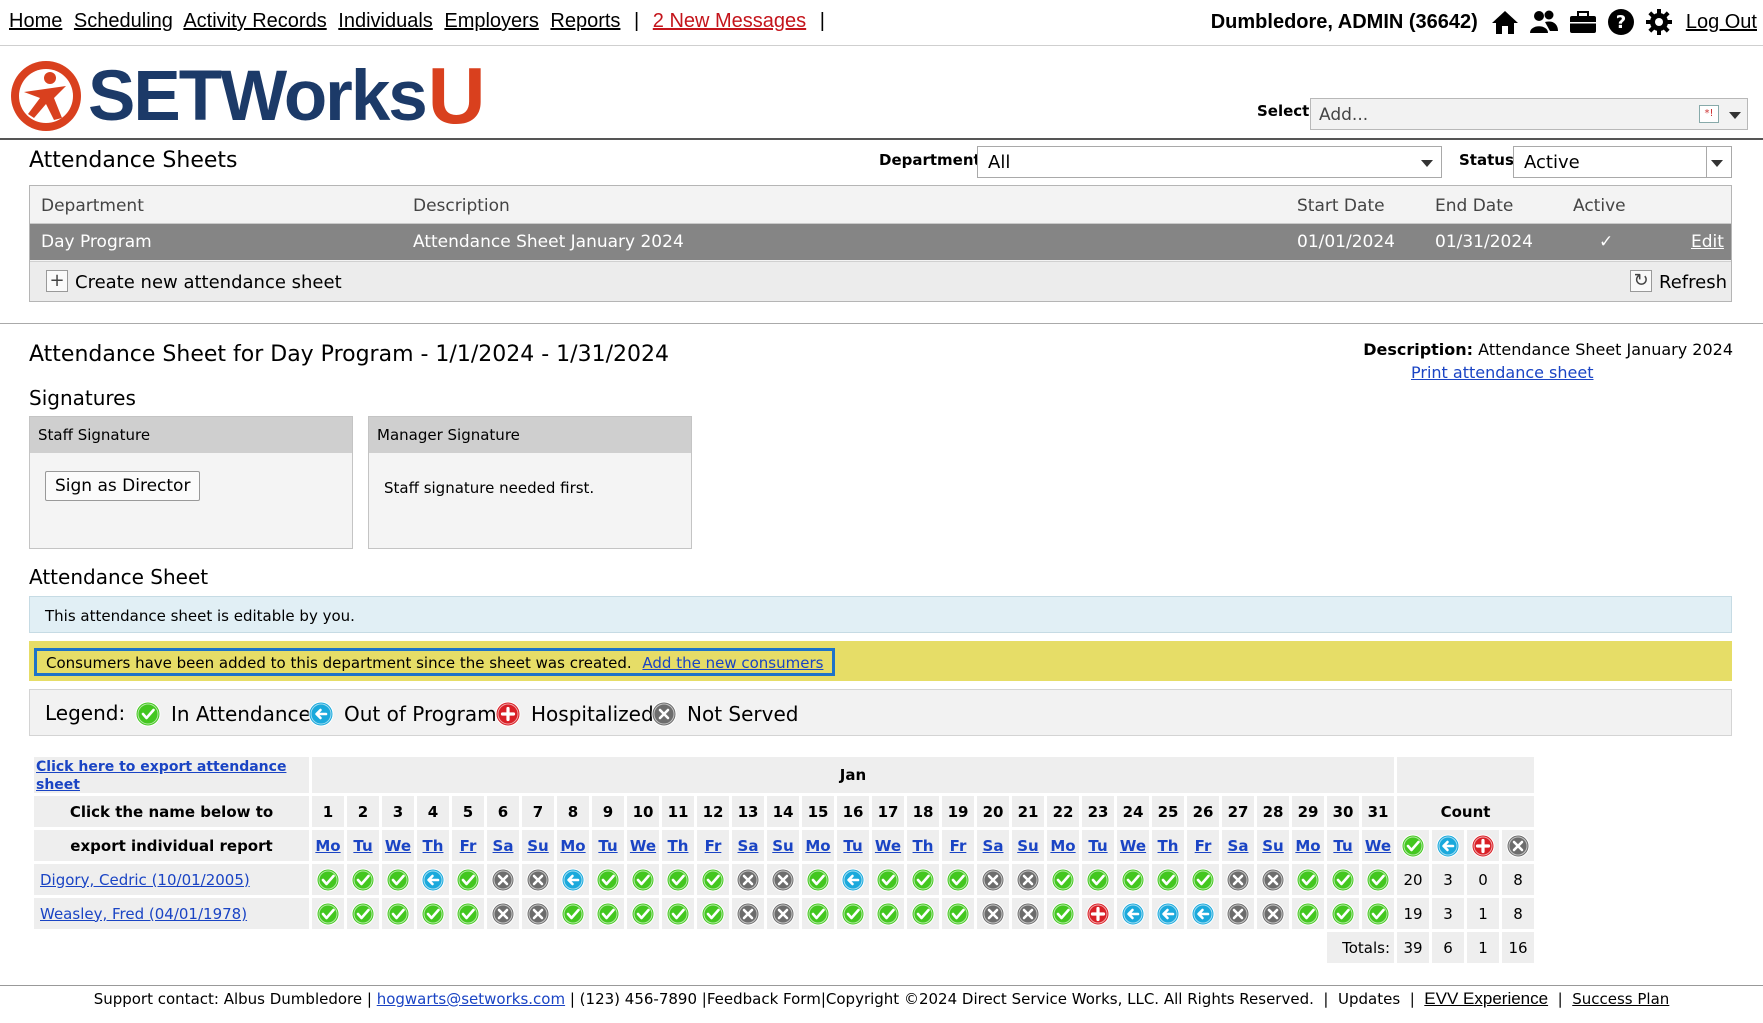 This screenshot has width=1763, height=1023. I want to click on contact-card-icon: *!, so click(1709, 114).